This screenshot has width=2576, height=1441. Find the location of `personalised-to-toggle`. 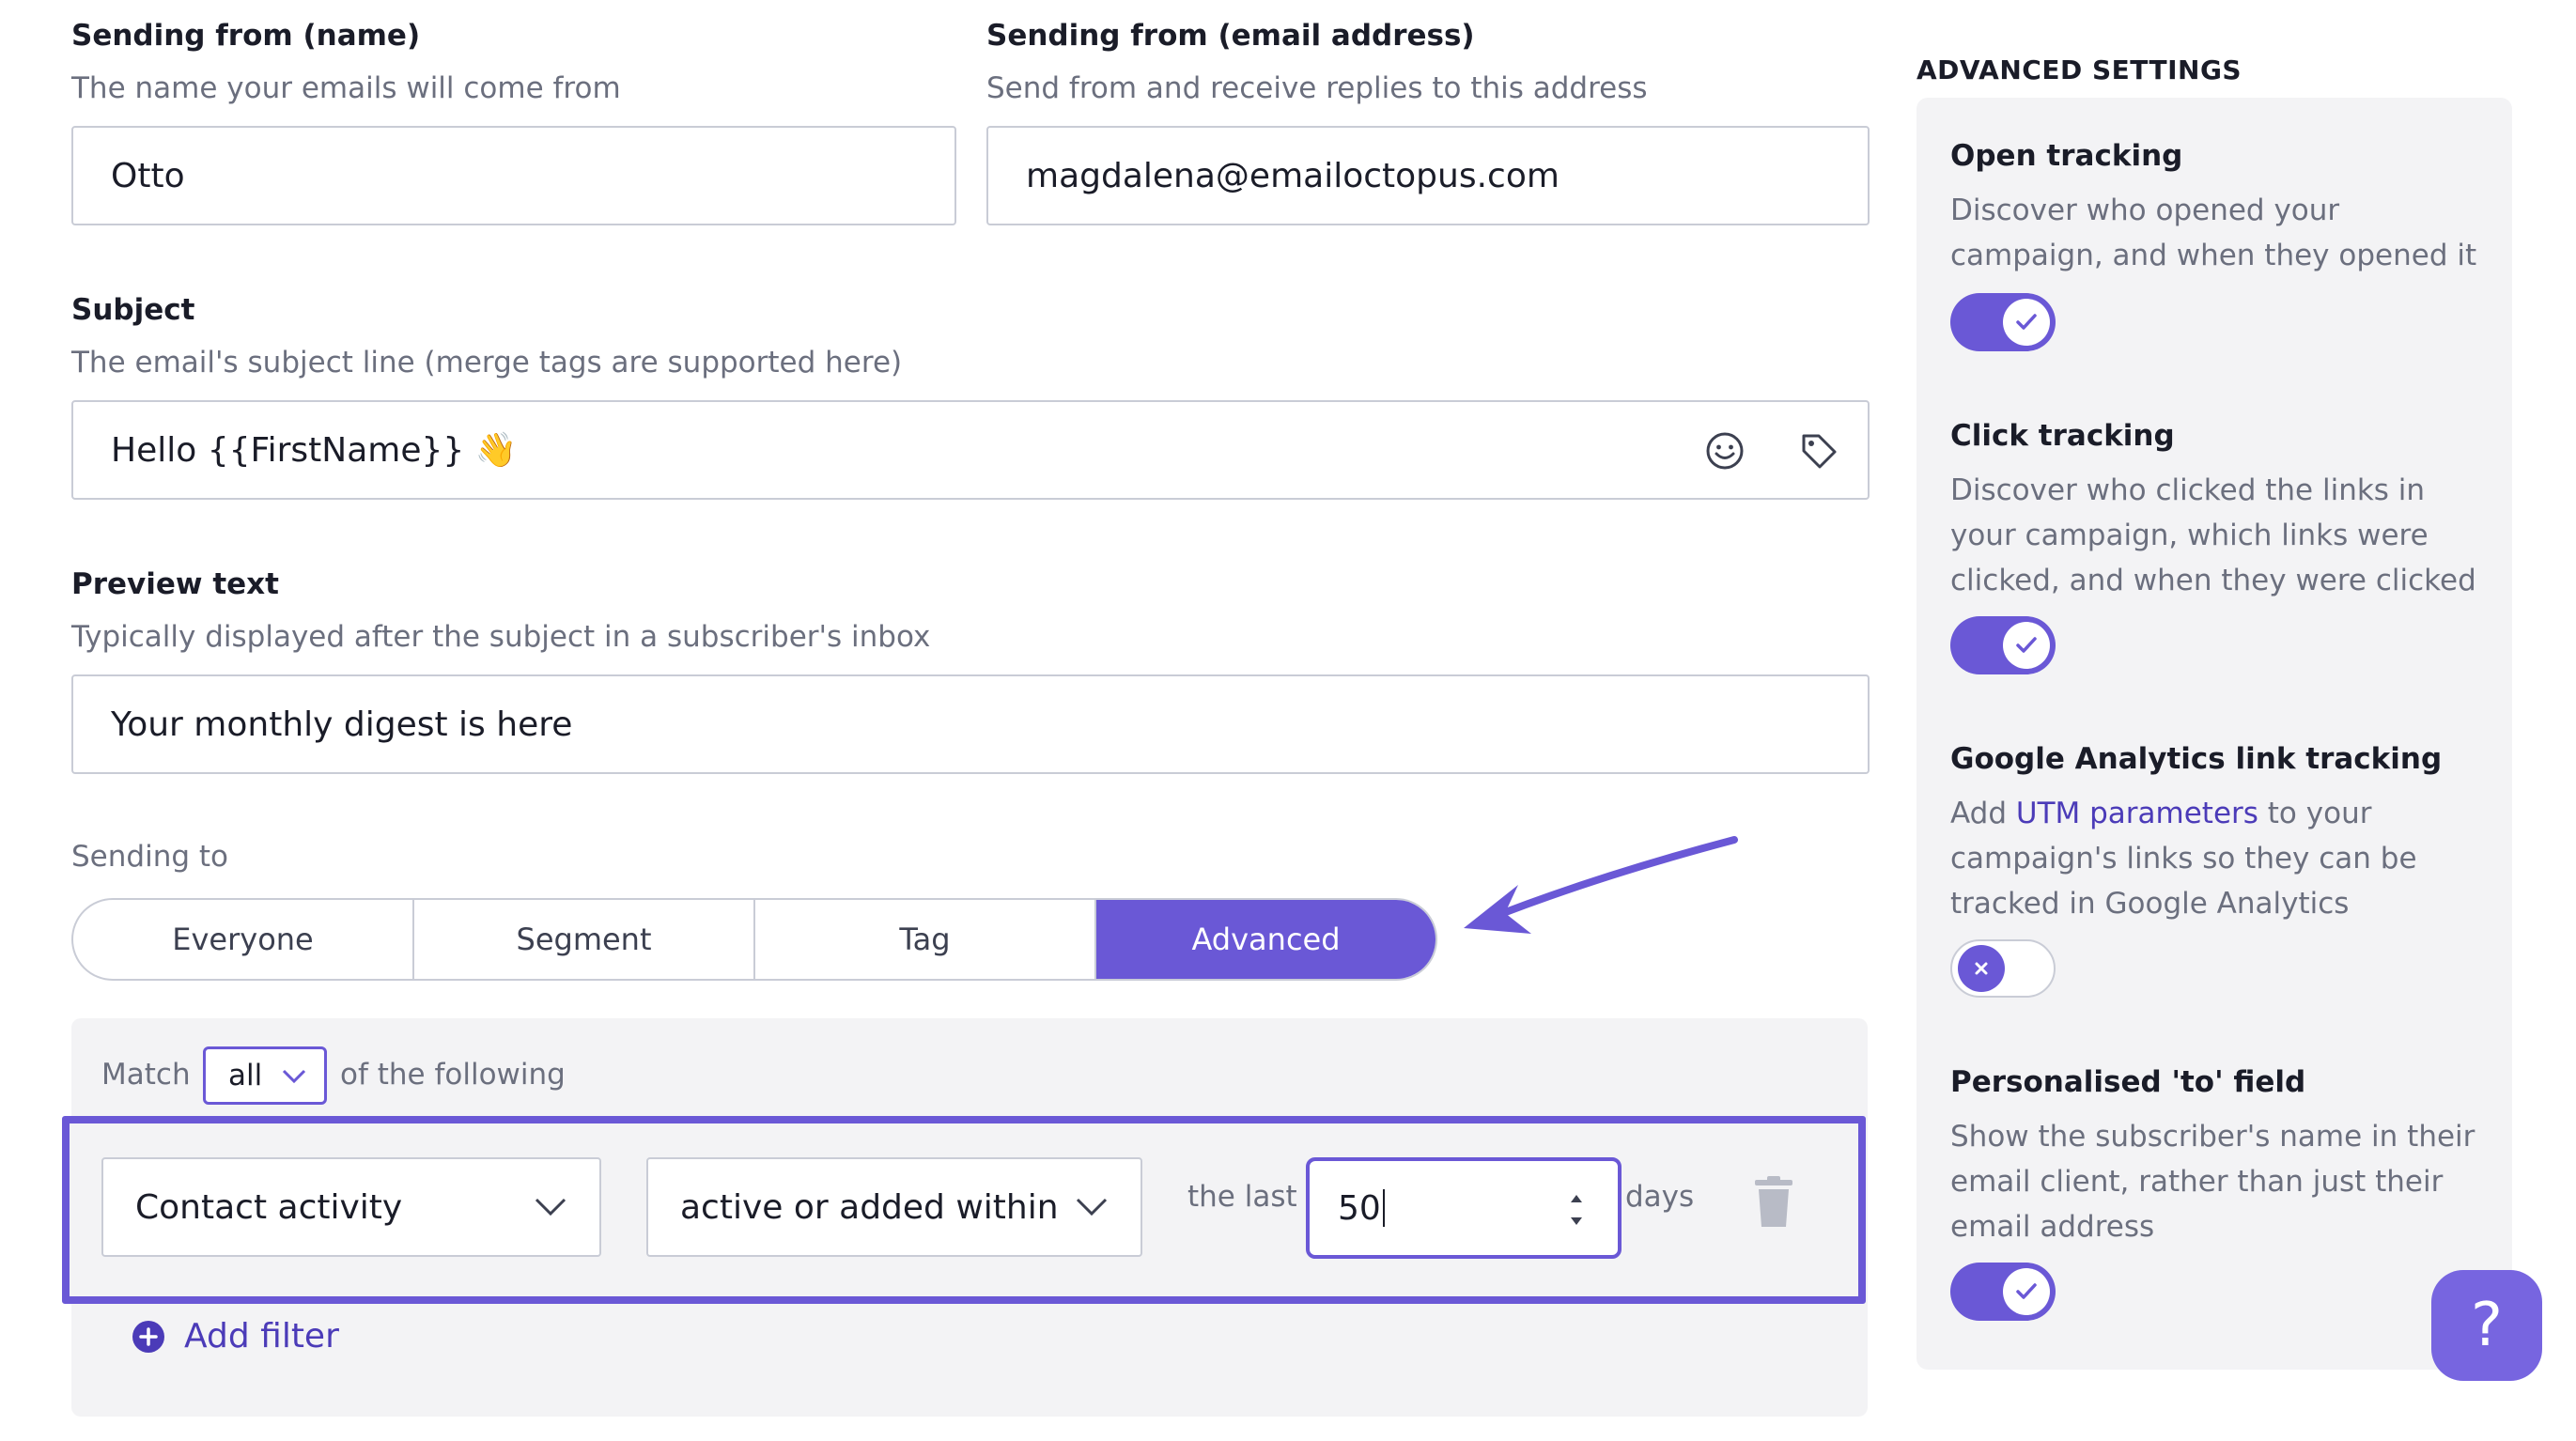

personalised-to-toggle is located at coordinates (2003, 1292).